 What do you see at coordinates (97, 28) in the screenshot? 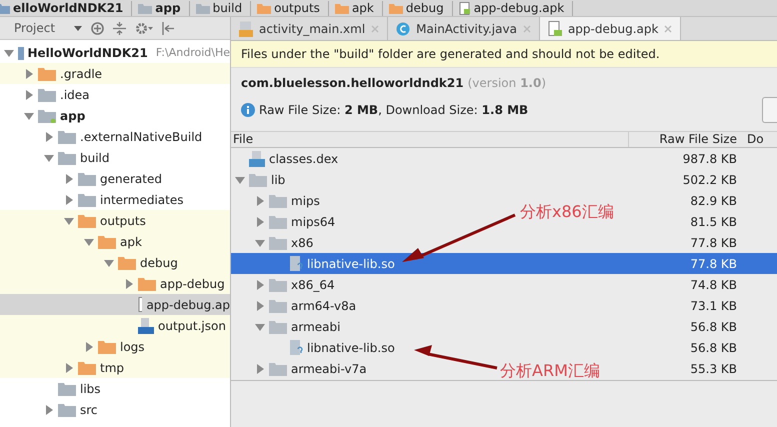
I see `target-icon` at bounding box center [97, 28].